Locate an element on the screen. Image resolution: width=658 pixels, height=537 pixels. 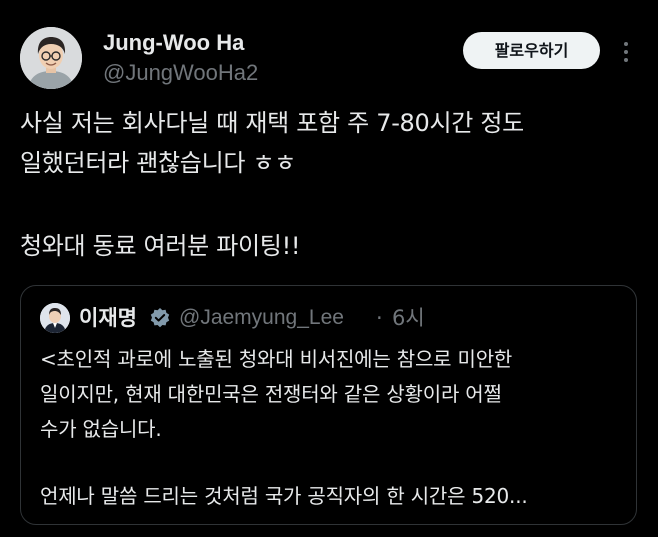
author-avatar is located at coordinates (51, 58).